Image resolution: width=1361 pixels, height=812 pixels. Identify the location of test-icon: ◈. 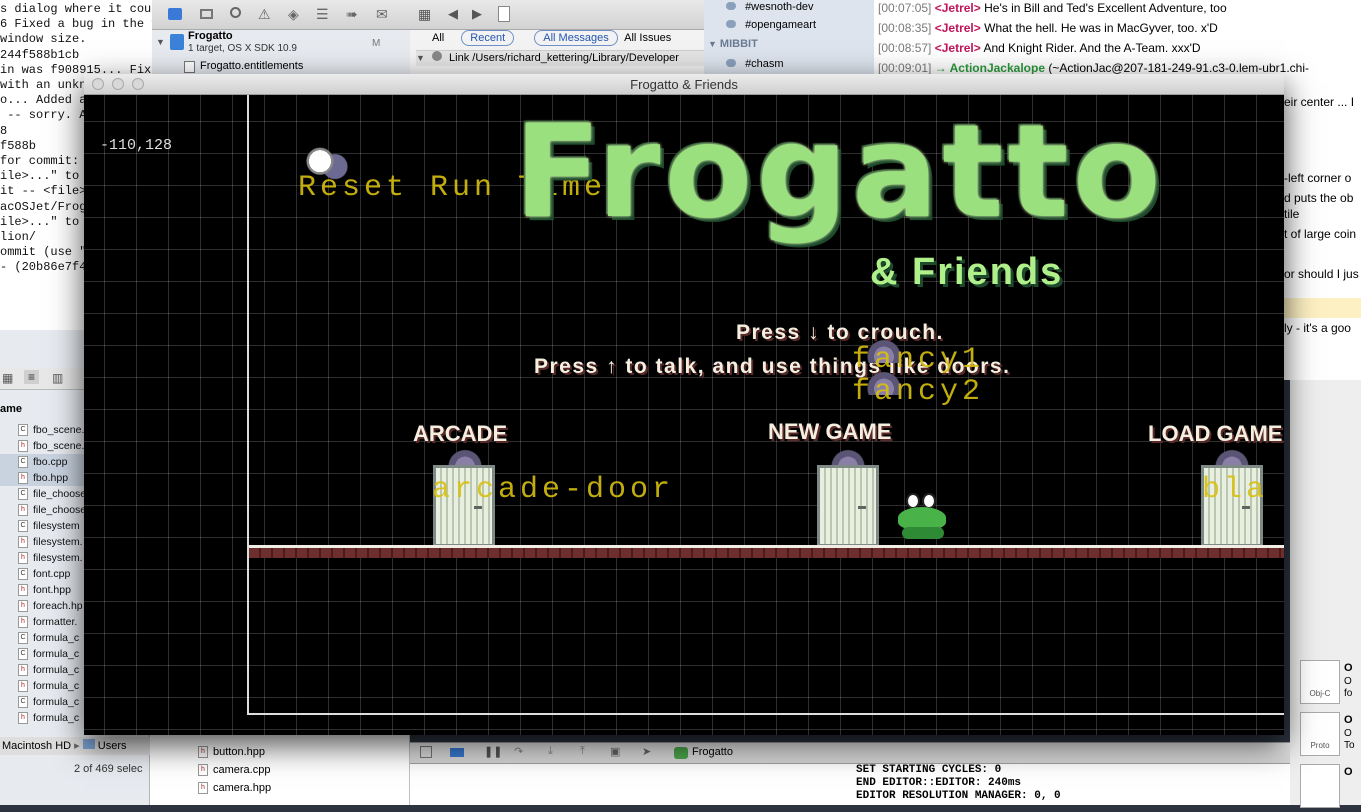
(293, 14).